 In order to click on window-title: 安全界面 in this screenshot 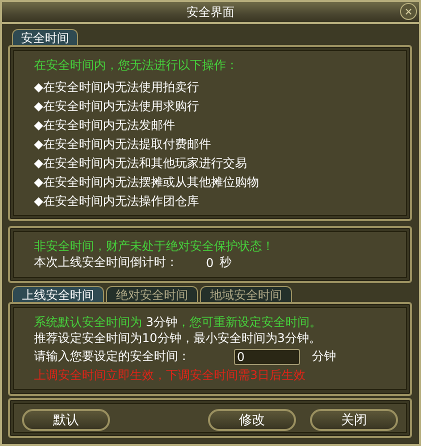, I will do `click(210, 12)`.